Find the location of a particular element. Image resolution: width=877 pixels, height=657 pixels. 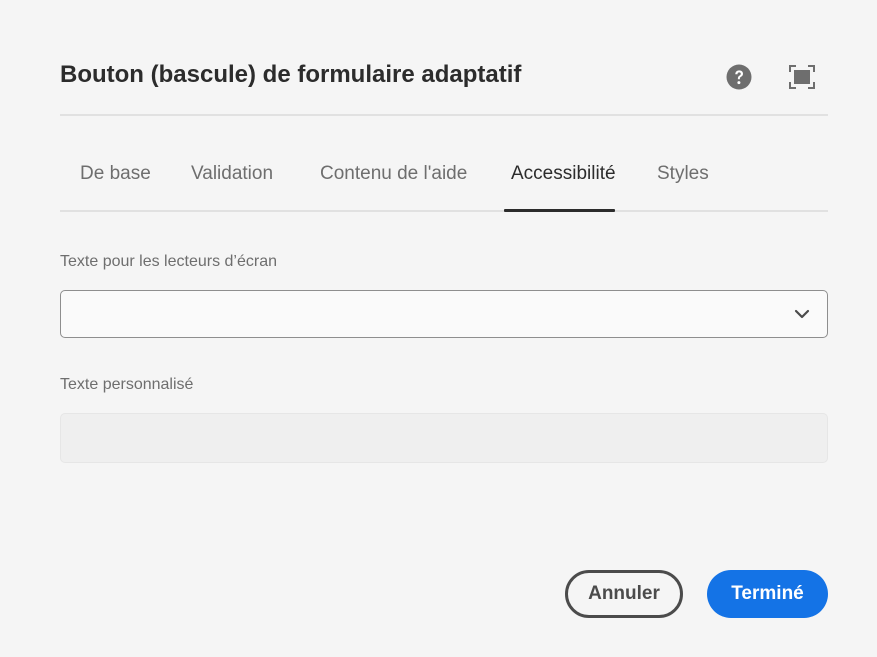

tab-validation: Validation is located at coordinates (232, 186).